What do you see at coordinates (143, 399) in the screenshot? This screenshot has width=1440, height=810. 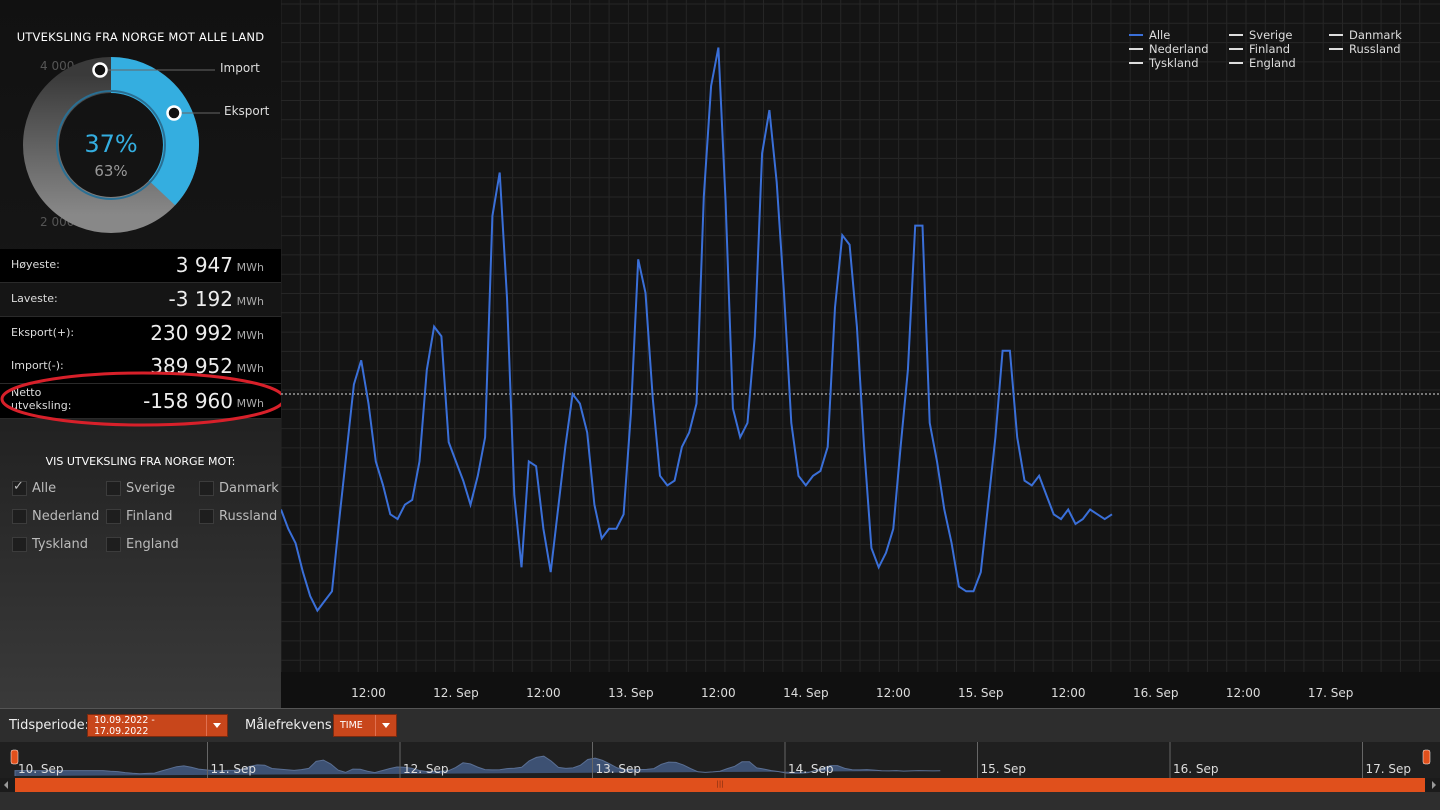 I see `highlight-ellipse` at bounding box center [143, 399].